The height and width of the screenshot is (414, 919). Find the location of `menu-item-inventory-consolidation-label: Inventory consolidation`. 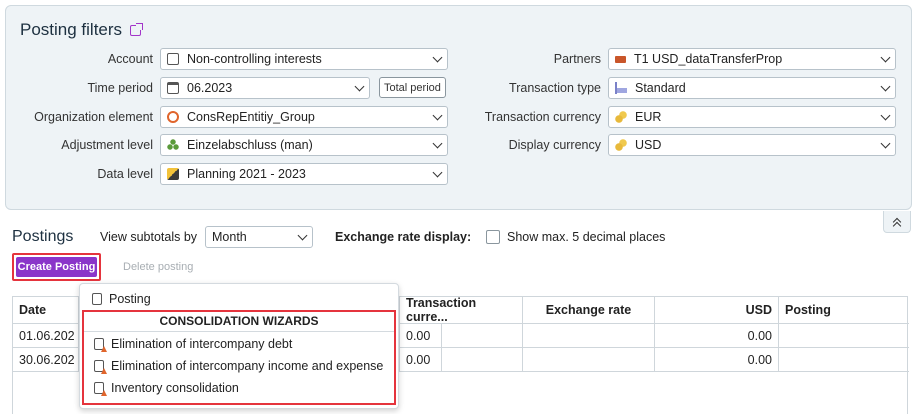

menu-item-inventory-consolidation-label: Inventory consolidation is located at coordinates (175, 388).